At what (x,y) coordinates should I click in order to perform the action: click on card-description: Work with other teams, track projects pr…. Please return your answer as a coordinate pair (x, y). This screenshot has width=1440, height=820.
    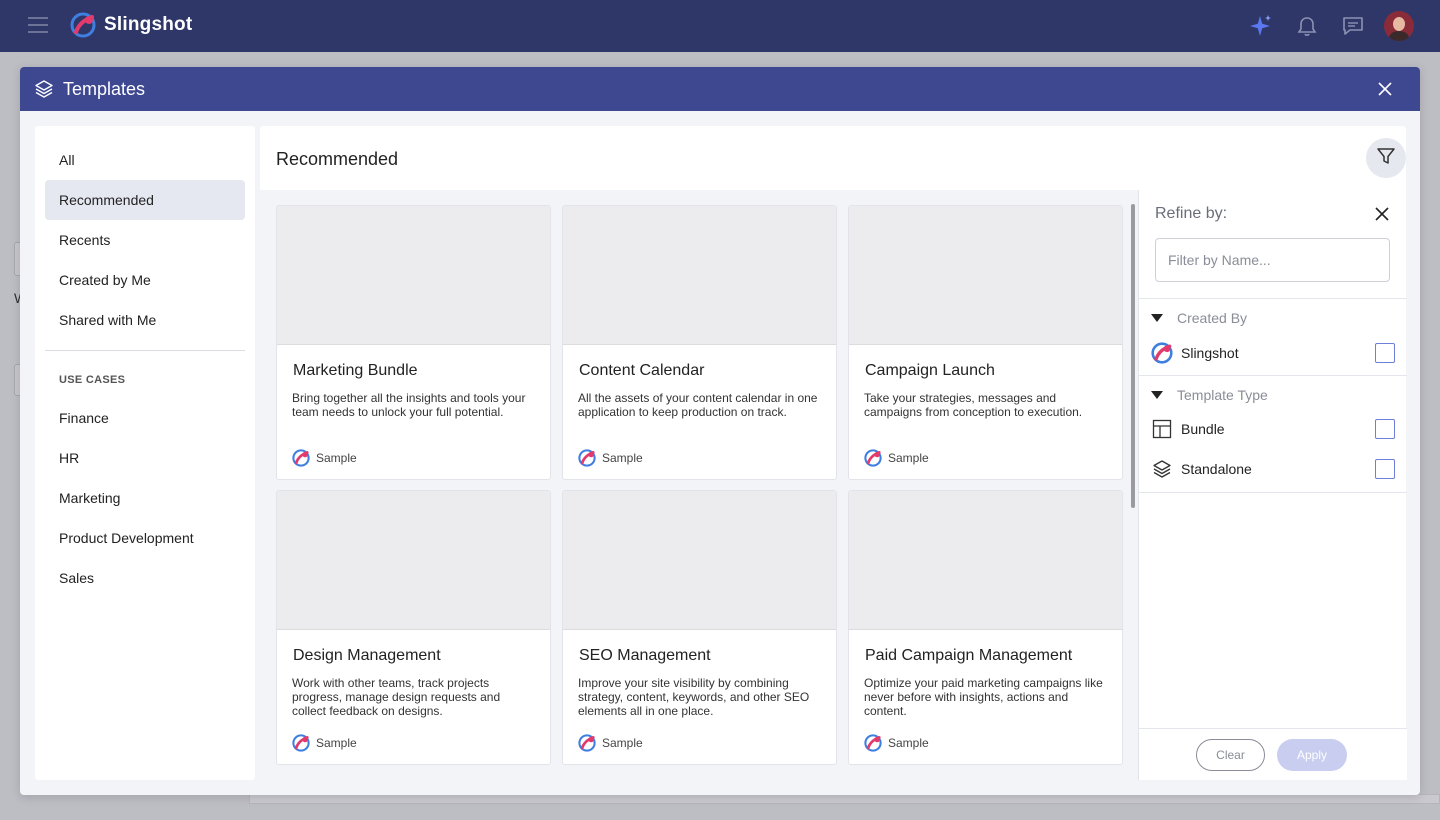
    Looking at the image, I should click on (396, 697).